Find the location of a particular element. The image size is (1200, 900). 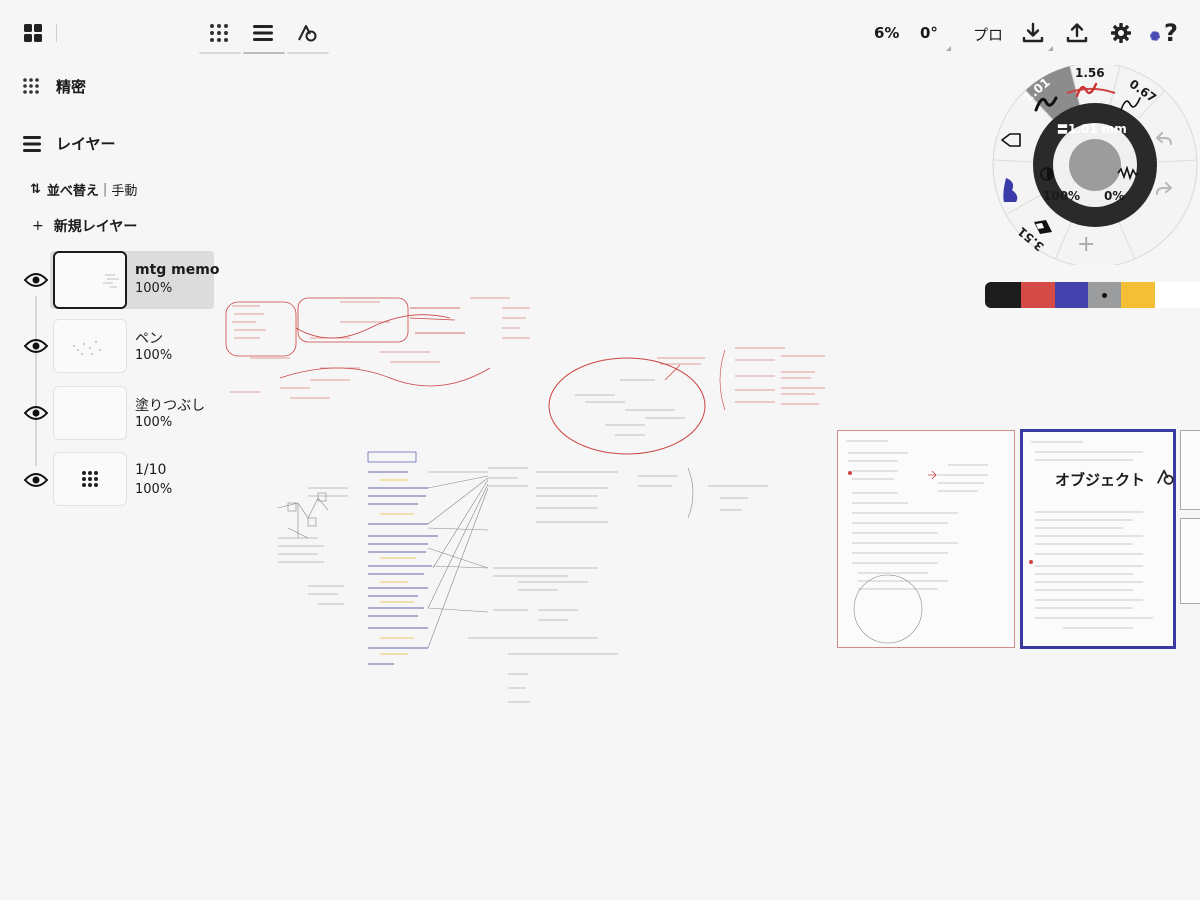

rotation-angle: 0° is located at coordinates (929, 33).